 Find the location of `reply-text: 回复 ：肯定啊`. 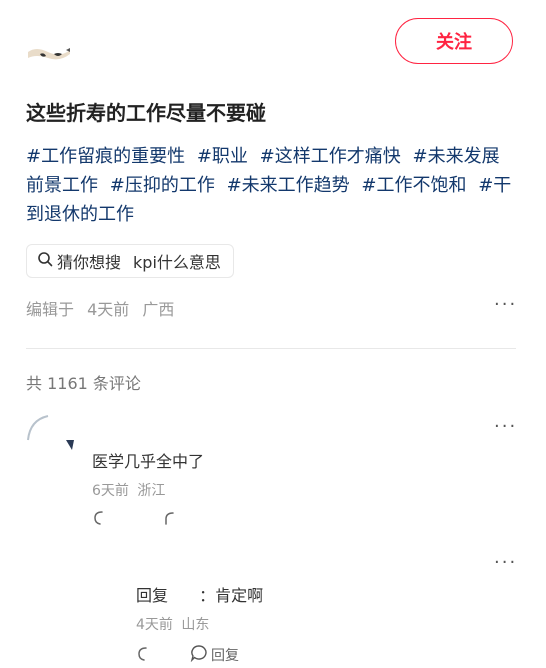

reply-text: 回复 ：肯定啊 is located at coordinates (199, 594).